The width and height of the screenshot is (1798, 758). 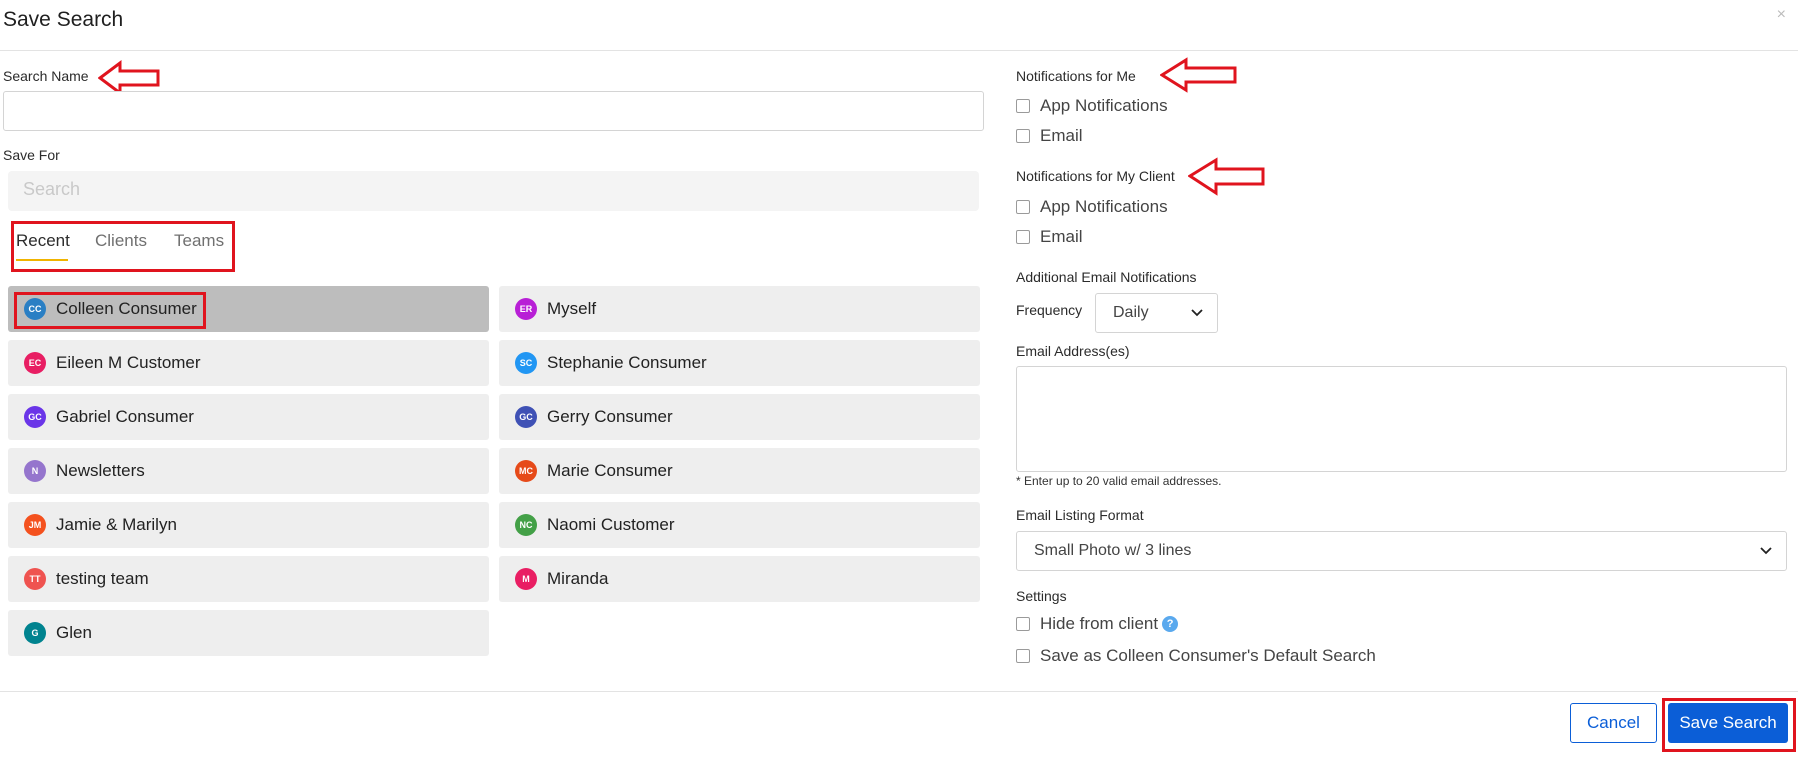 What do you see at coordinates (526, 525) in the screenshot?
I see `avatar: NC` at bounding box center [526, 525].